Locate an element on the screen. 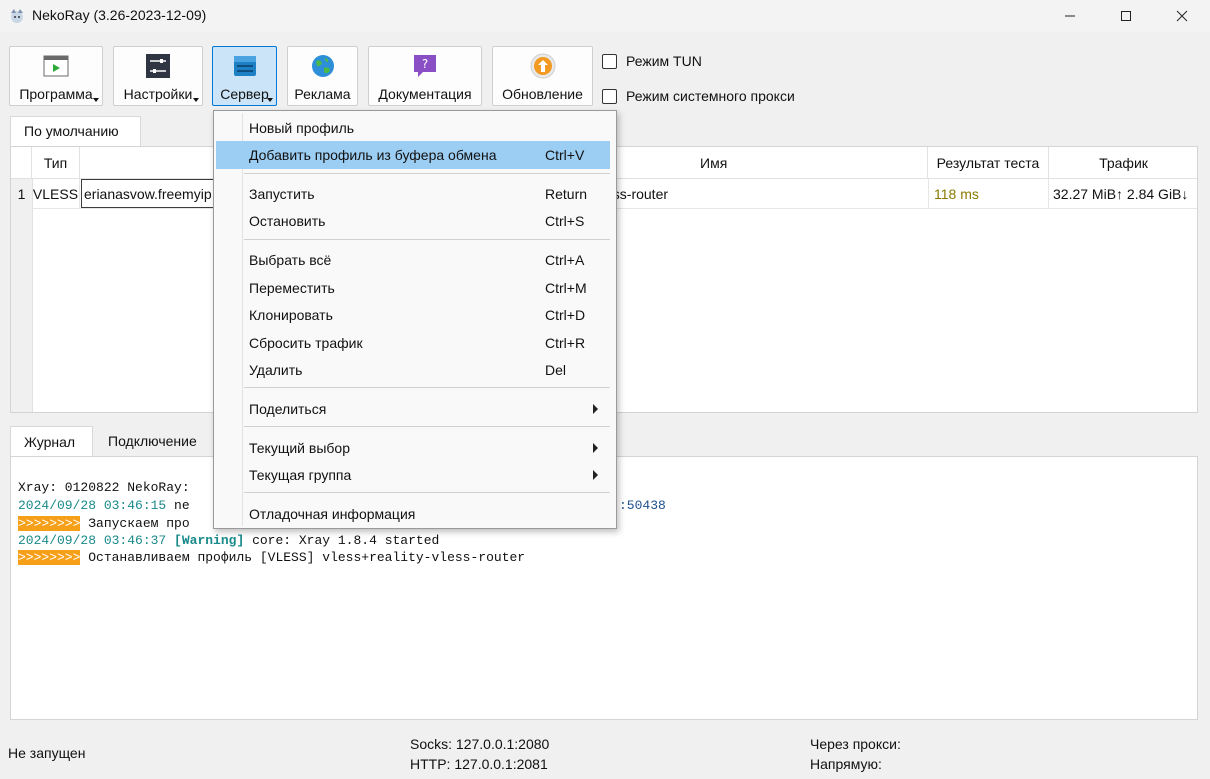 Image resolution: width=1210 pixels, height=779 pixels. log-level: [Warning] is located at coordinates (209, 540).